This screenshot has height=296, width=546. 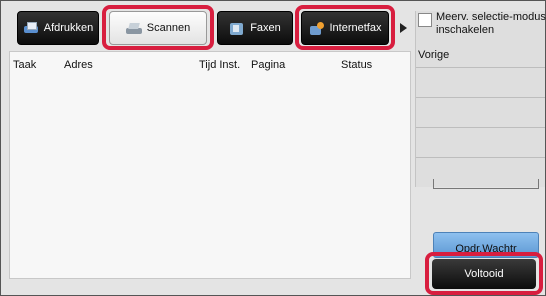 I want to click on tab-print-label: Afdrukken, so click(x=68, y=28).